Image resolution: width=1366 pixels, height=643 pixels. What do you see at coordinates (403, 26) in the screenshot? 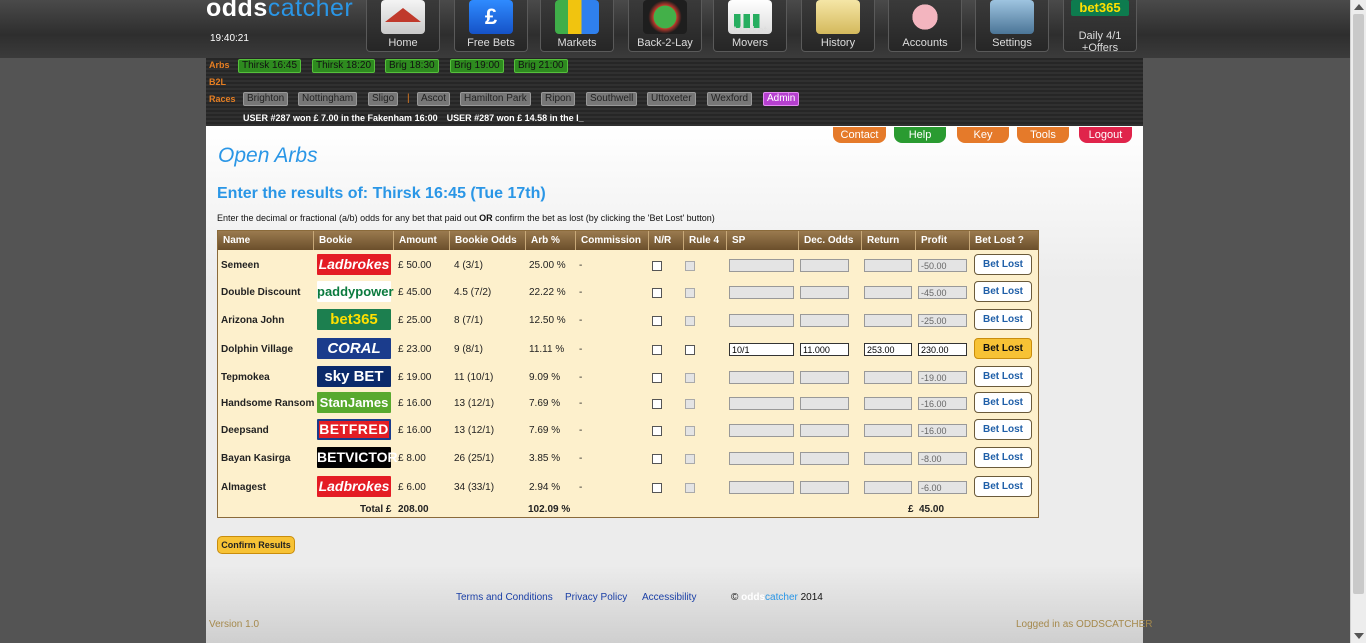
I see `nav-home-button: Home` at bounding box center [403, 26].